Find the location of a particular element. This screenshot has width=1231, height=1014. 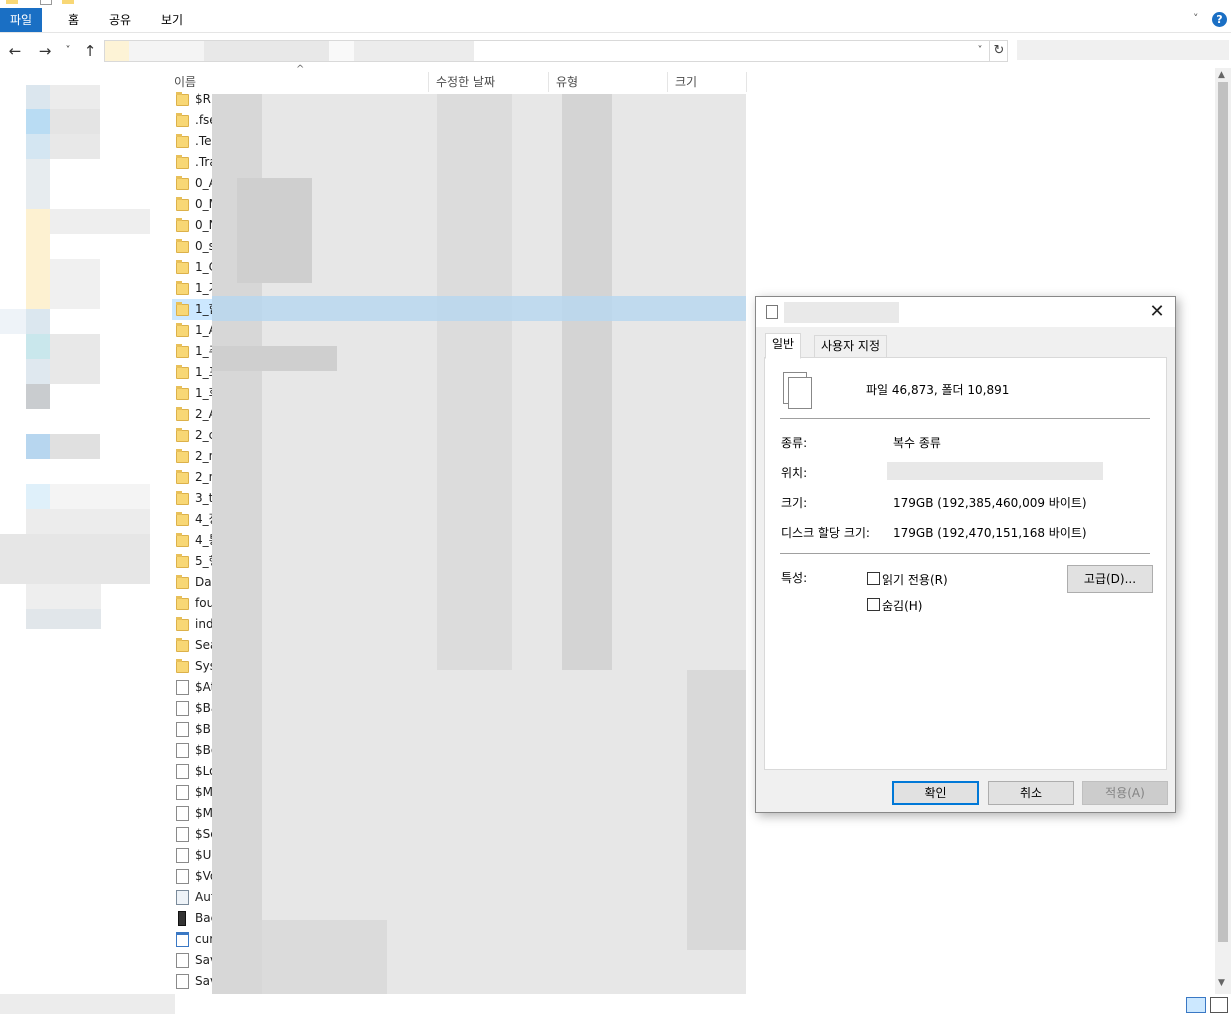

size-value: 179GB (192,385,460,009 바이트) is located at coordinates (990, 503).